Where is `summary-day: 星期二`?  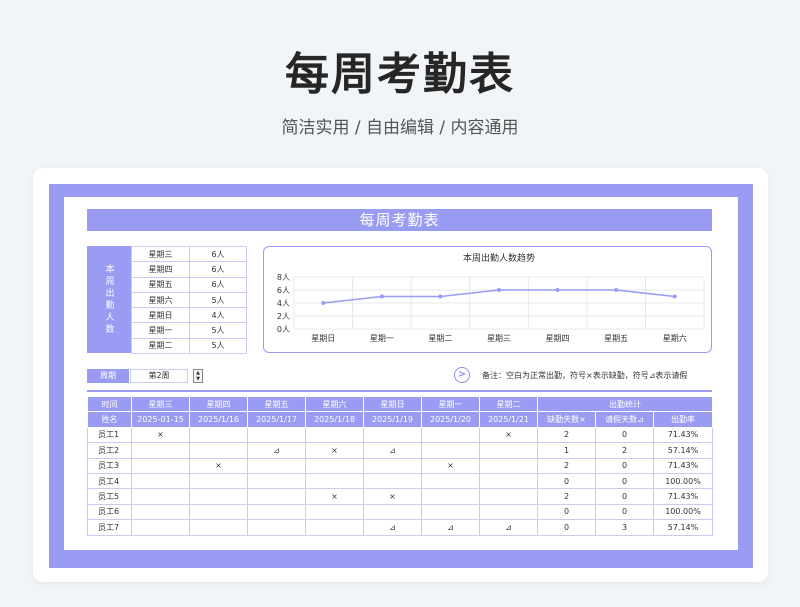
summary-day: 星期二 is located at coordinates (160, 346).